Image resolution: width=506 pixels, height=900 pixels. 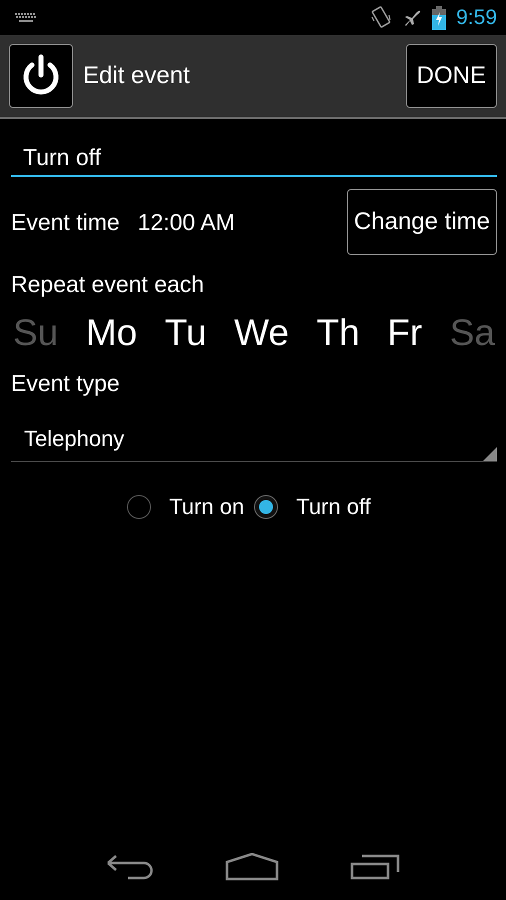 What do you see at coordinates (375, 867) in the screenshot?
I see `recent-apps-icon` at bounding box center [375, 867].